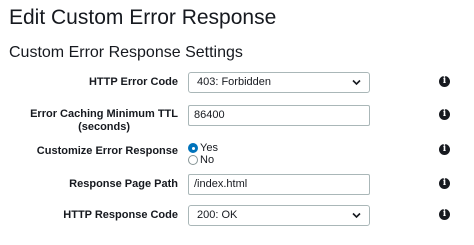  Describe the element at coordinates (104, 114) in the screenshot. I see `error-caching-ttl-label-line1: Error Caching Minimum TTL` at that location.